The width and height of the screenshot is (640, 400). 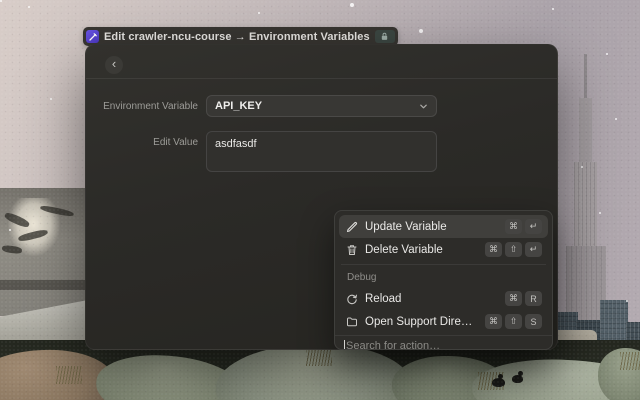 What do you see at coordinates (321, 151) in the screenshot?
I see `edit-value-textarea: asdfasdf` at bounding box center [321, 151].